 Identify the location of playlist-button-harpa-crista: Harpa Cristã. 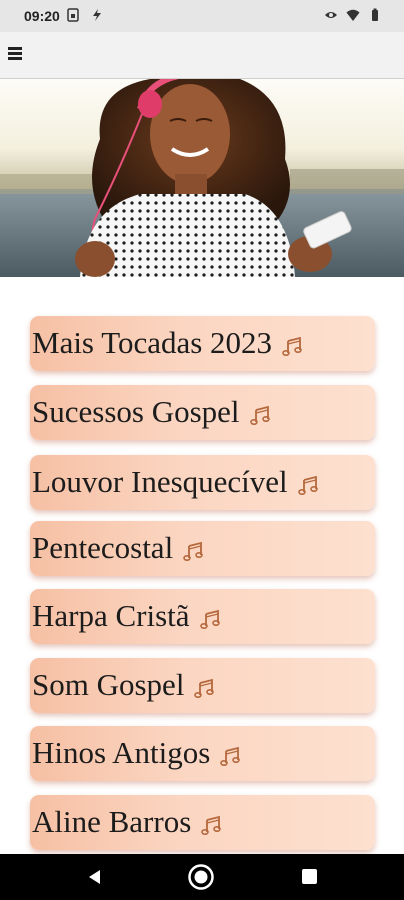
(202, 616).